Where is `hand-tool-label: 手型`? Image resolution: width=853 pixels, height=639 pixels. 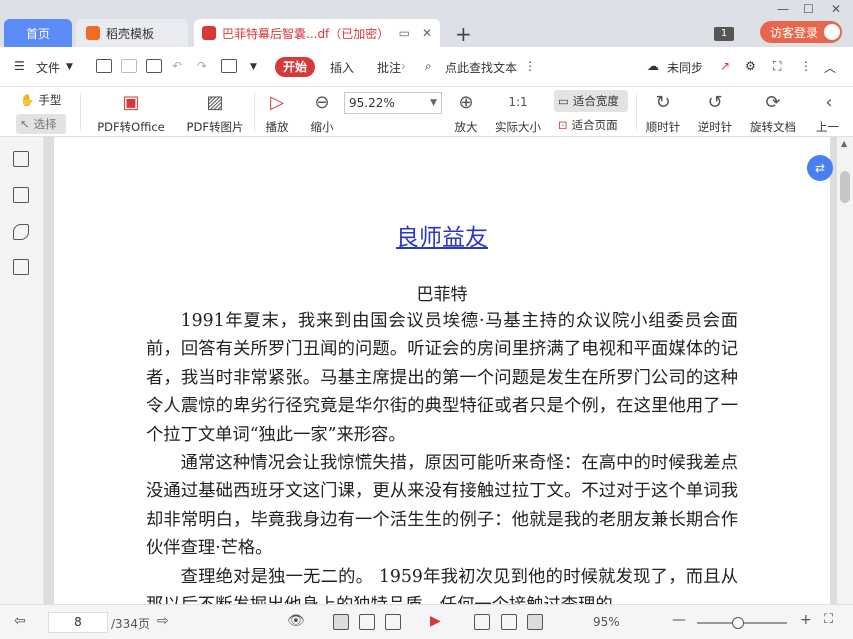
hand-tool-label: 手型 is located at coordinates (50, 100).